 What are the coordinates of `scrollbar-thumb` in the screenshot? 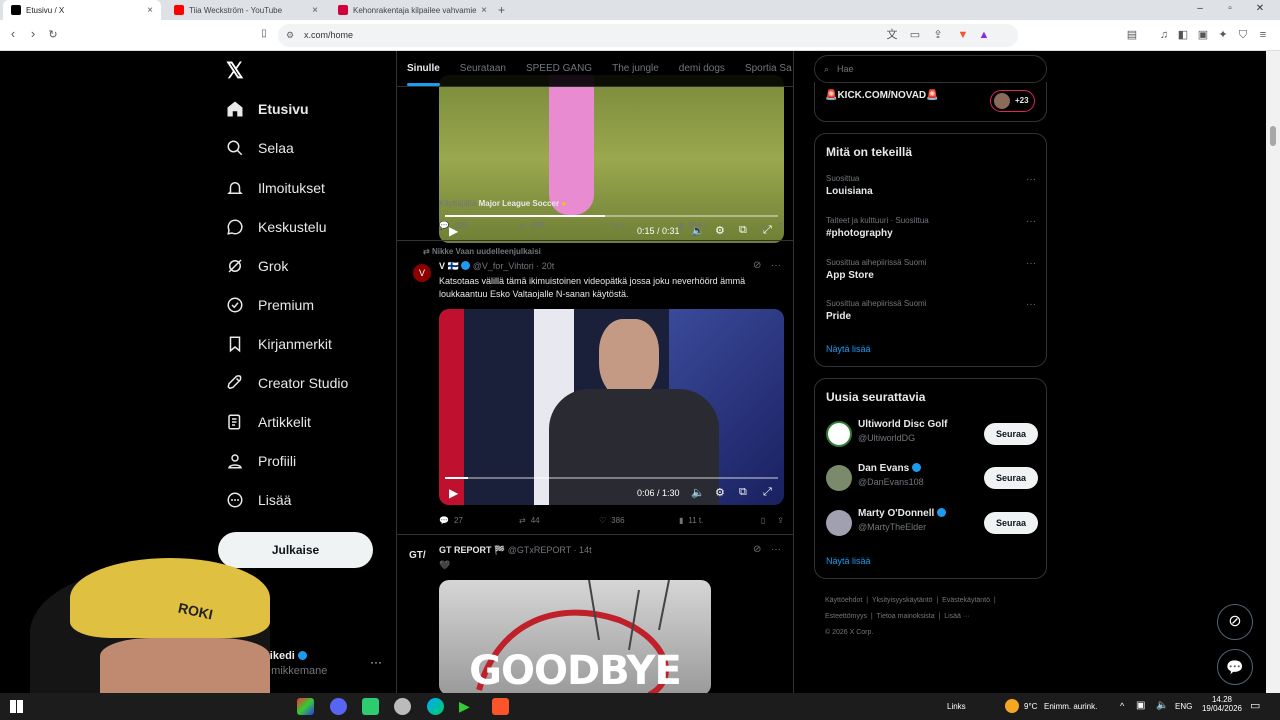 It's located at (1273, 136).